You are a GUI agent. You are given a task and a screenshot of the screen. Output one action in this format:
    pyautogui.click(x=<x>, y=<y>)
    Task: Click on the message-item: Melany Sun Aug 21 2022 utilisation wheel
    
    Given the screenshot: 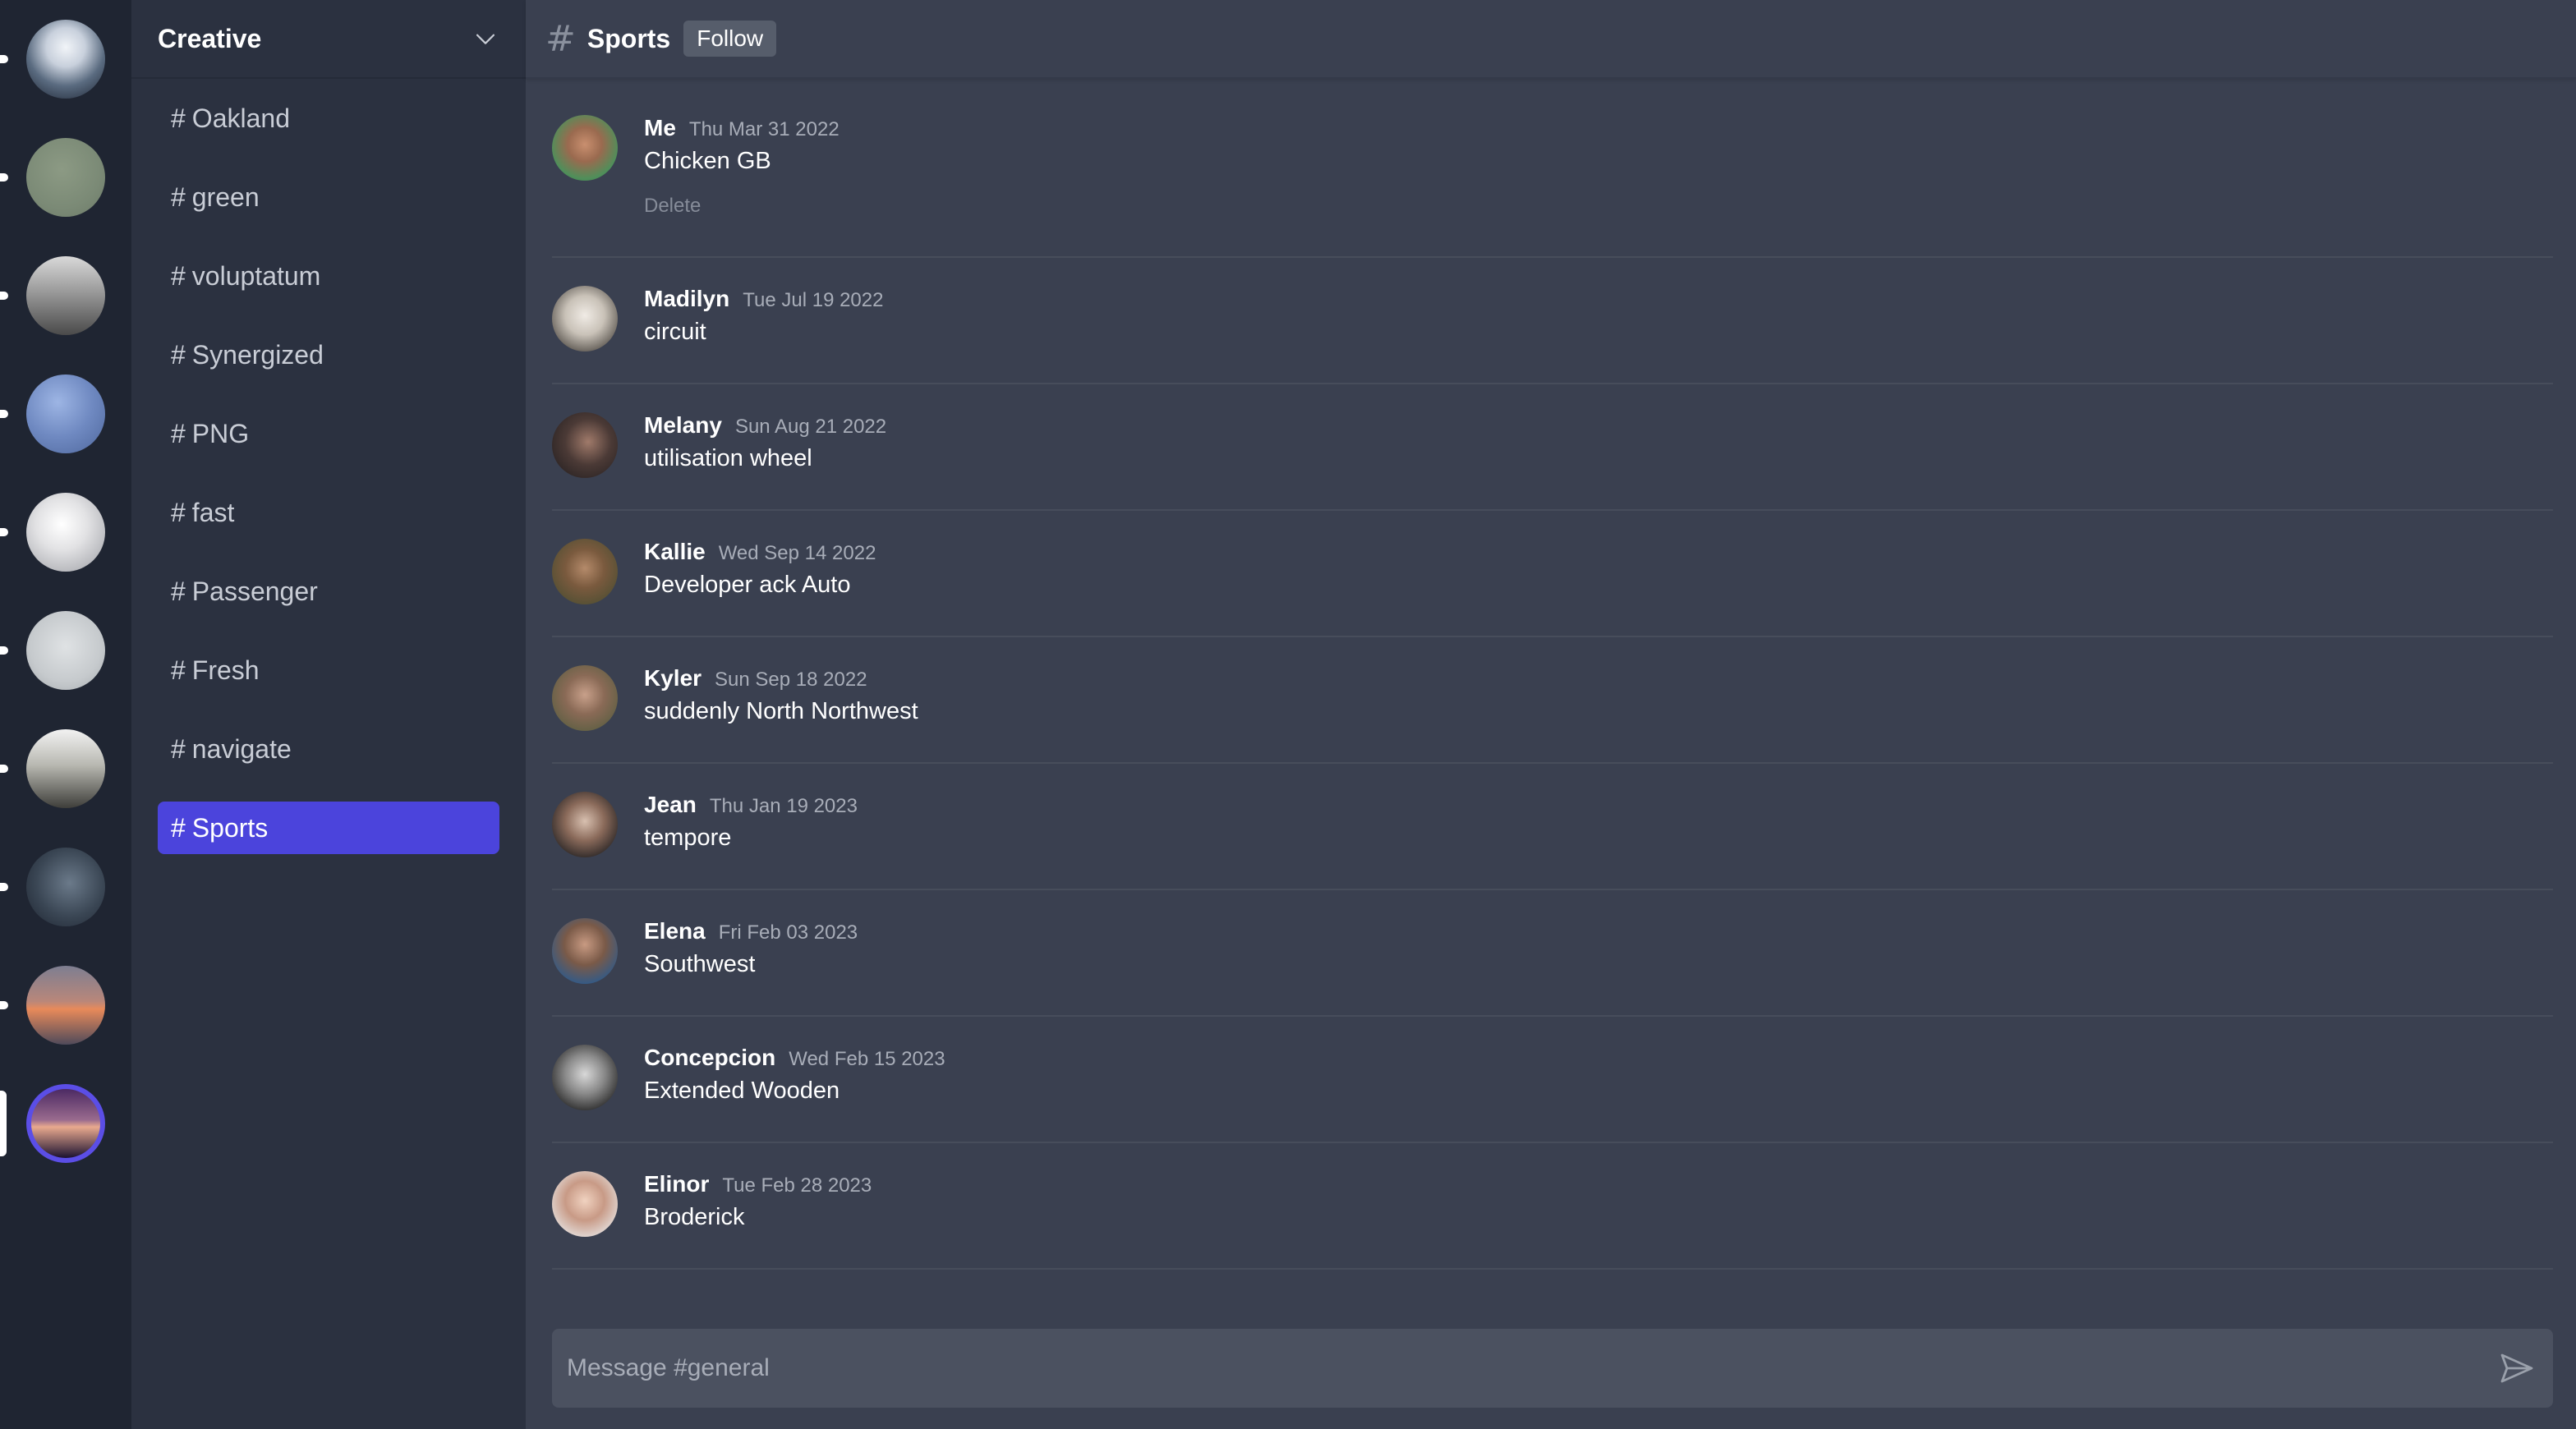 What is the action you would take?
    pyautogui.click(x=1553, y=447)
    